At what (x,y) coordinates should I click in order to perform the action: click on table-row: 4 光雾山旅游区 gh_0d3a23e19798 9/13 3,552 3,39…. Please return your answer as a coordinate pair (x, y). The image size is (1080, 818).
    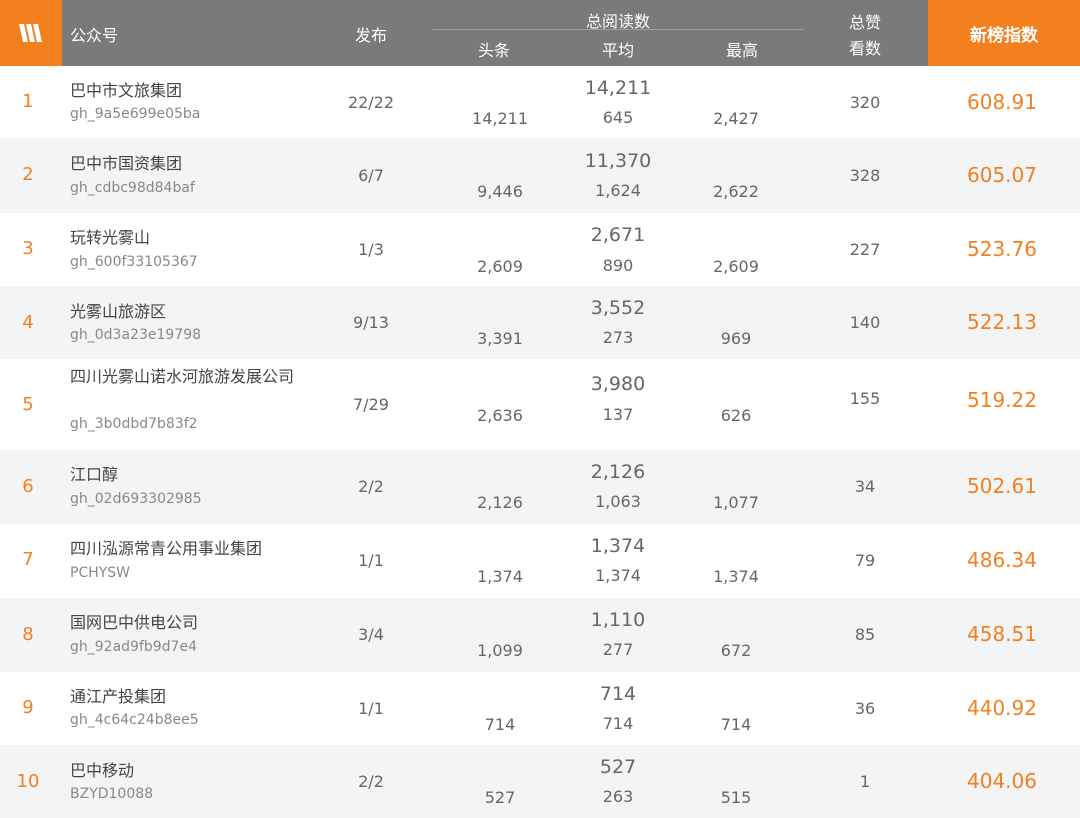
    Looking at the image, I should click on (540, 322).